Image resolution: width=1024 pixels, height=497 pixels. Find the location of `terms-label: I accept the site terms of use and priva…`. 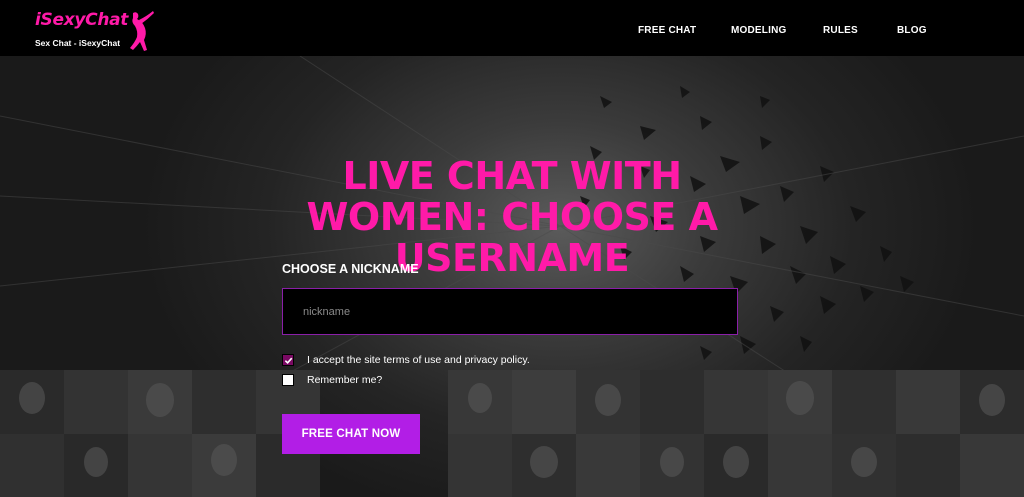

terms-label: I accept the site terms of use and priva… is located at coordinates (418, 360).